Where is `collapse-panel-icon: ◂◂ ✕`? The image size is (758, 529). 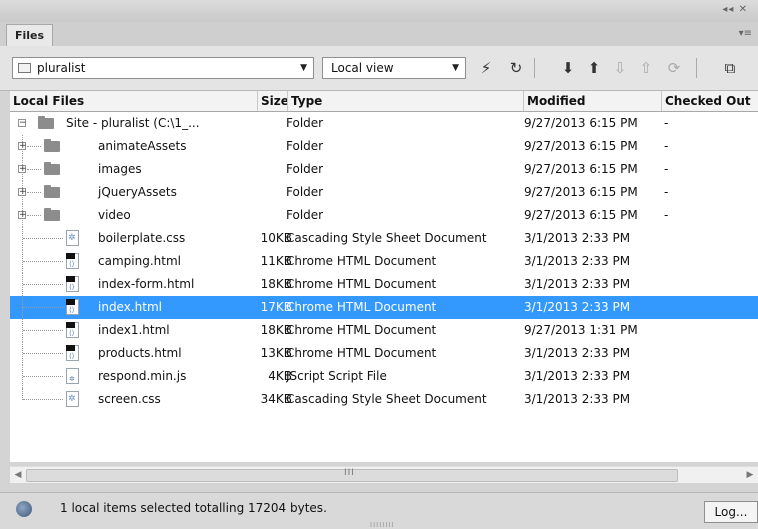 collapse-panel-icon: ◂◂ ✕ is located at coordinates (735, 9).